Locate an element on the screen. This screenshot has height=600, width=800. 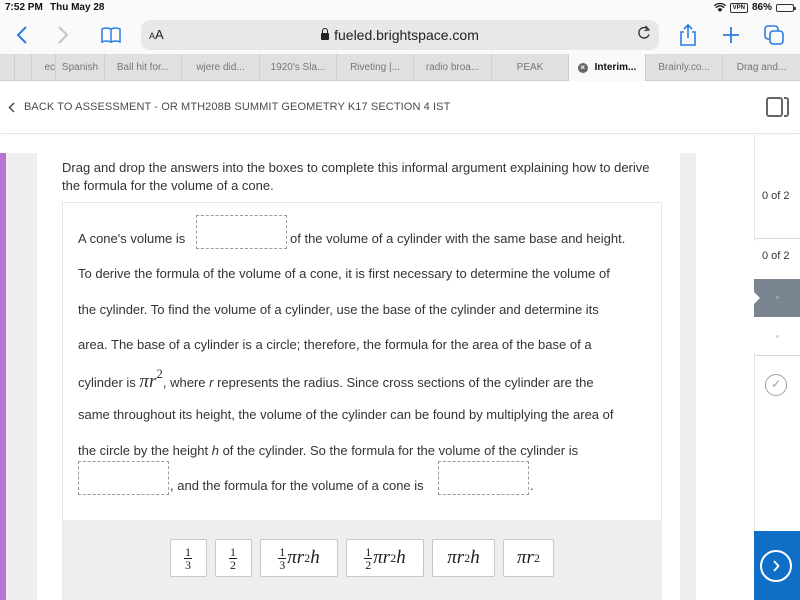
line-8-end: . is located at coordinates (532, 485).